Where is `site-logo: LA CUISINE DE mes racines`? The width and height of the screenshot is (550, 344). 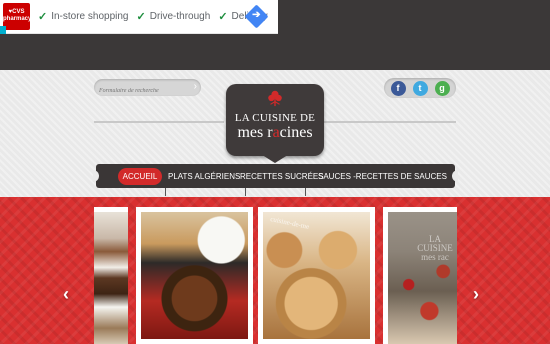 site-logo: LA CUISINE DE mes racines is located at coordinates (275, 120).